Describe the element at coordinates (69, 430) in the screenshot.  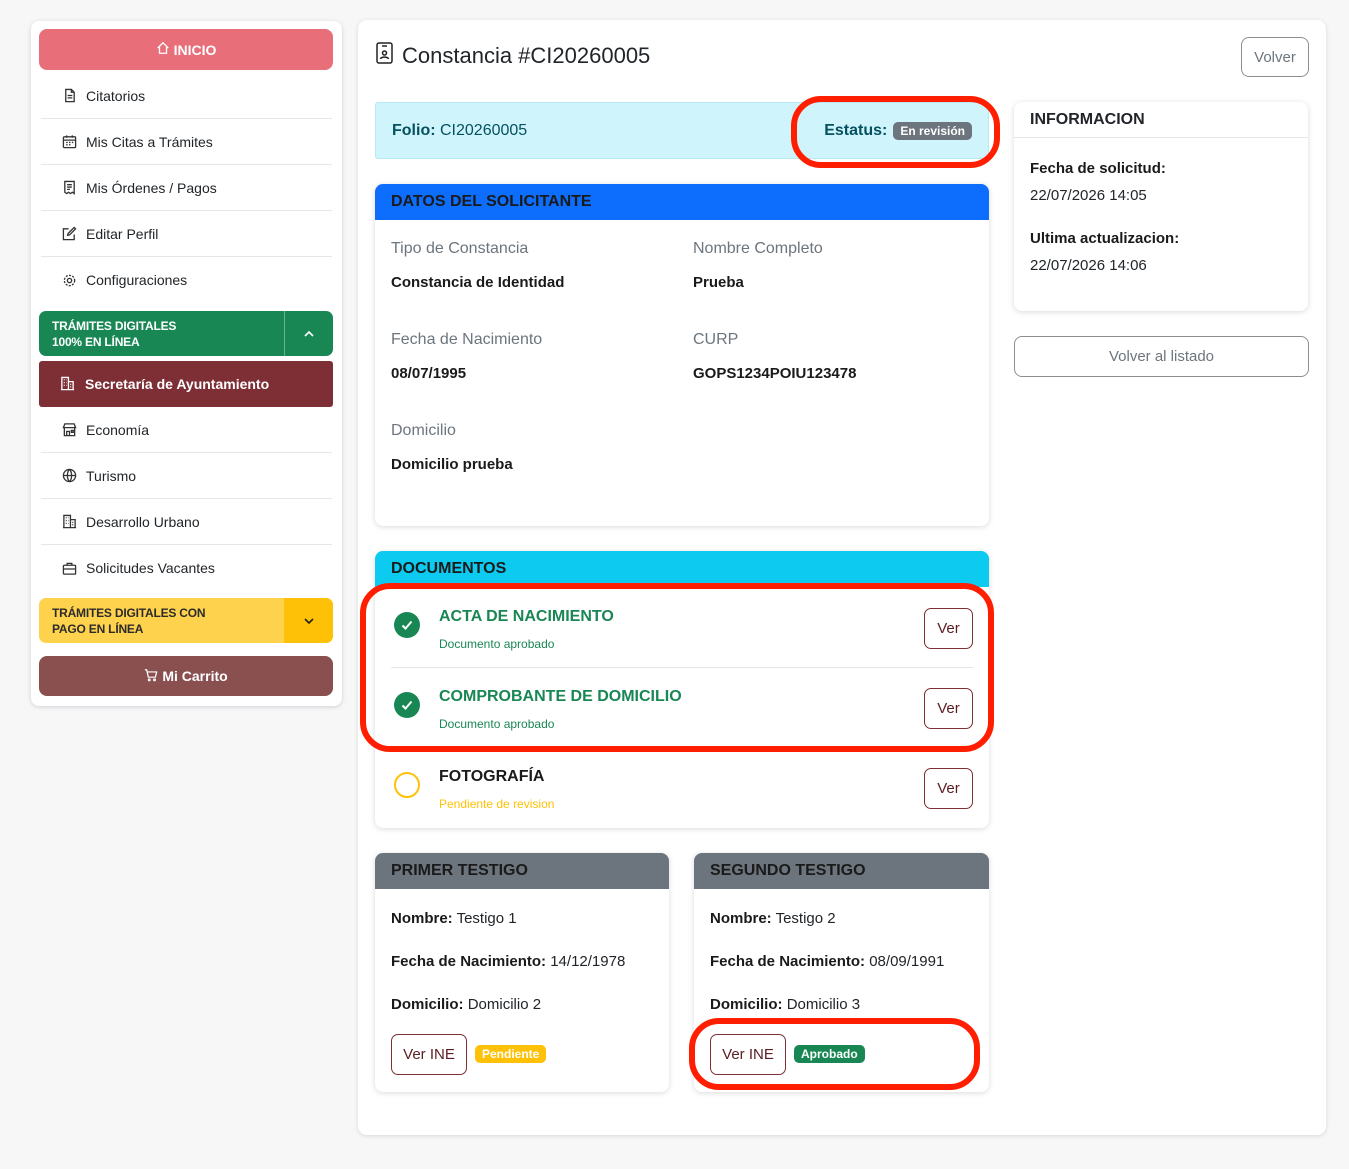
I see `shop-icon` at that location.